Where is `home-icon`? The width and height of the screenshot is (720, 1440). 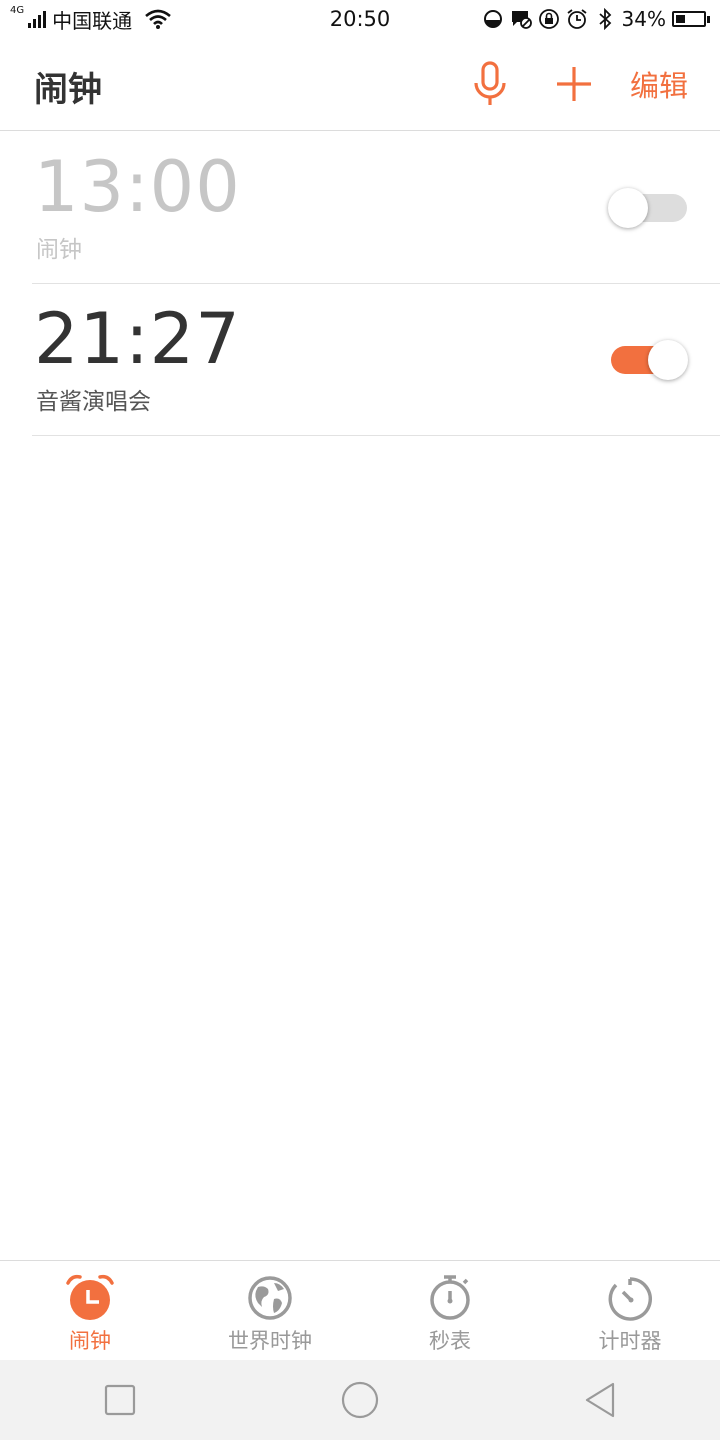
home-icon is located at coordinates (360, 1400).